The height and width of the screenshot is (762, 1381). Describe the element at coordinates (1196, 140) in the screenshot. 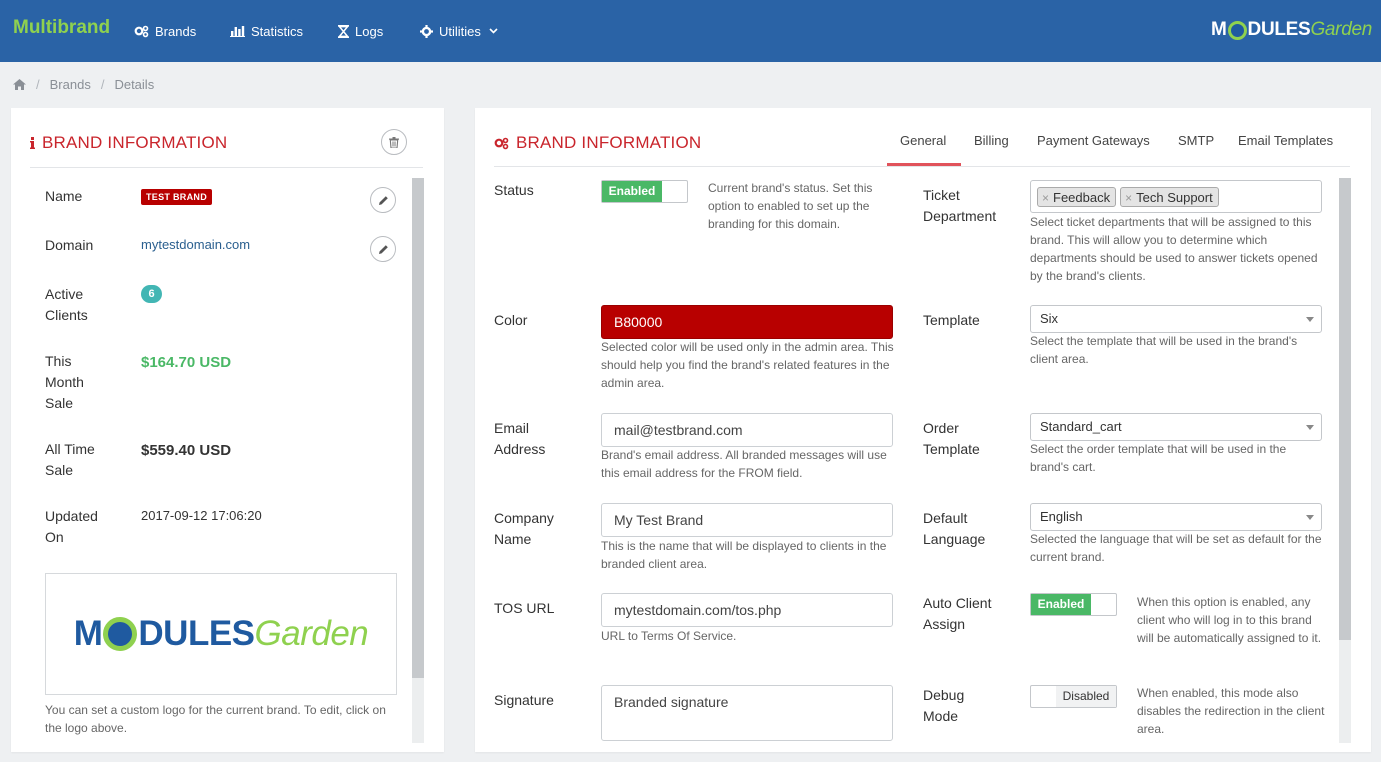

I see `tab-smtp: SMTP` at that location.